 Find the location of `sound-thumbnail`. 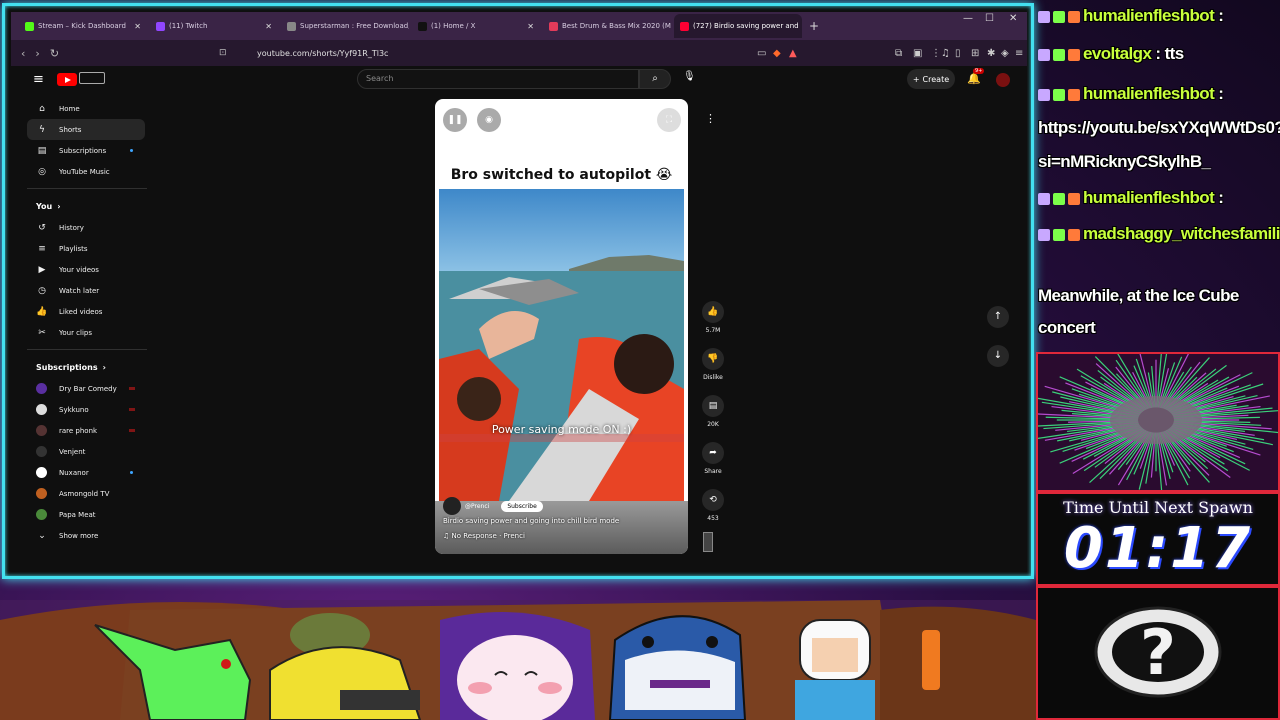

sound-thumbnail is located at coordinates (708, 542).